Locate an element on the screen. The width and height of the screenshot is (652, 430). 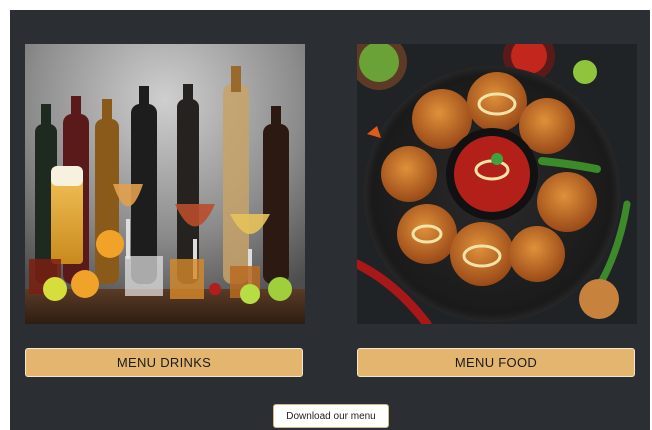
menu-drinks-button: MENU DRINKS is located at coordinates (164, 362).